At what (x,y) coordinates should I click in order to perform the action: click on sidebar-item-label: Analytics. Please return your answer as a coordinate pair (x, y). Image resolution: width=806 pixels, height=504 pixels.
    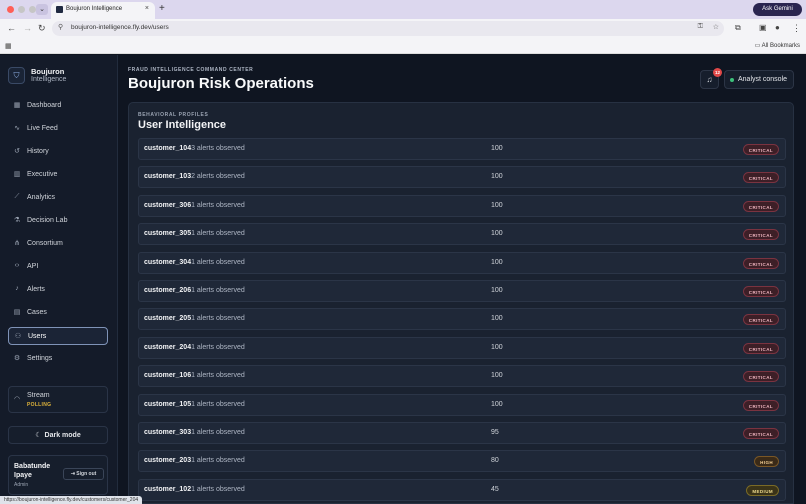
    Looking at the image, I should click on (41, 197).